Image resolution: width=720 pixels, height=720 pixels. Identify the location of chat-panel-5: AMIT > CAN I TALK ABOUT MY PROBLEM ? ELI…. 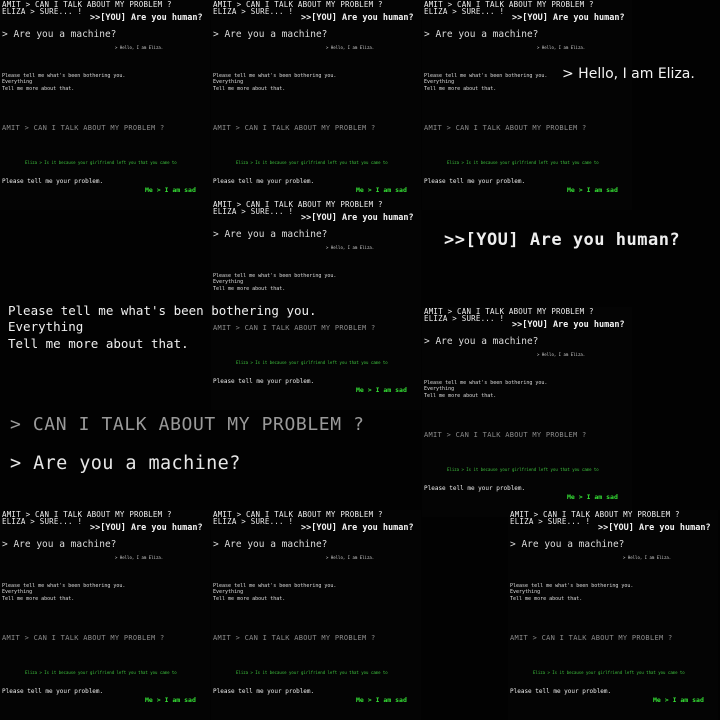
(527, 412).